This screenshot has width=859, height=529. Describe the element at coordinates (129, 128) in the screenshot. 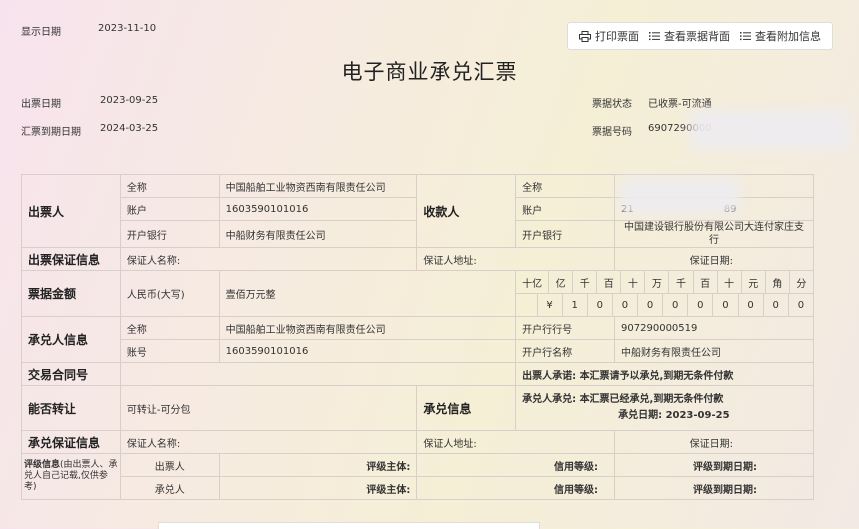

I see `due-date: 2024-03-25` at that location.